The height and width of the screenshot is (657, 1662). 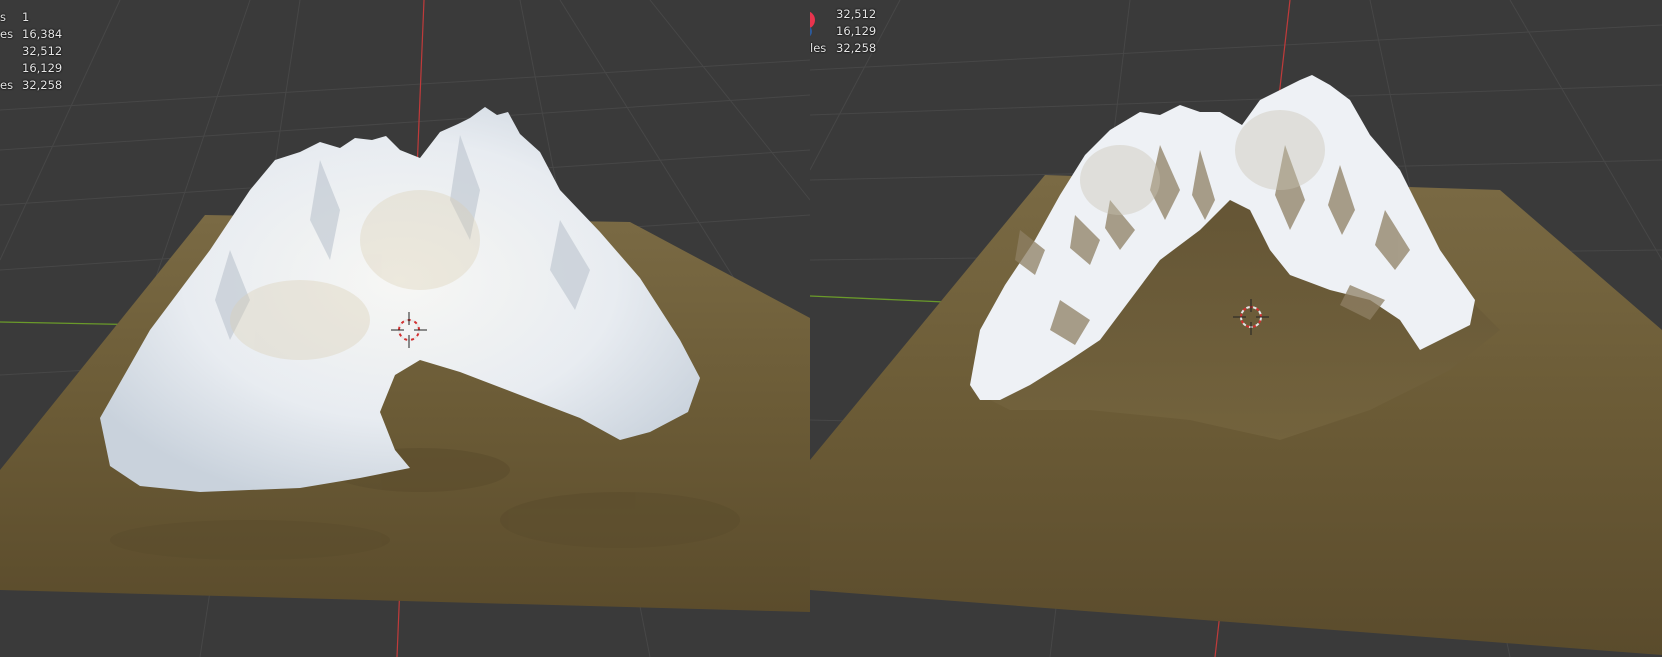 What do you see at coordinates (843, 48) in the screenshot?
I see `stat-row-triangles: les 32,258` at bounding box center [843, 48].